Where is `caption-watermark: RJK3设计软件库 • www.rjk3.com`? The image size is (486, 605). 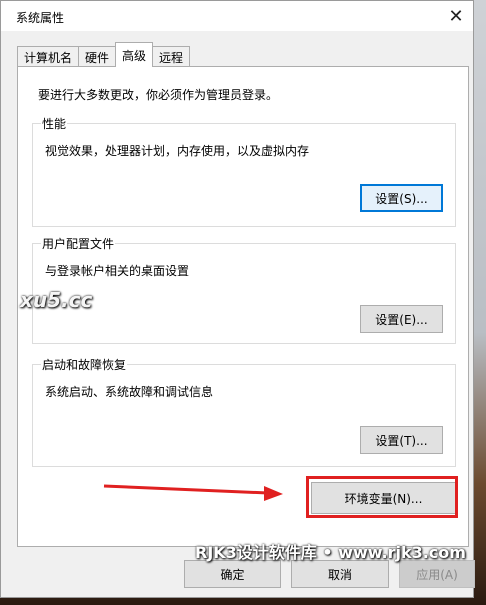
caption-watermark: RJK3设计软件库 • www.rjk3.com is located at coordinates (330, 552).